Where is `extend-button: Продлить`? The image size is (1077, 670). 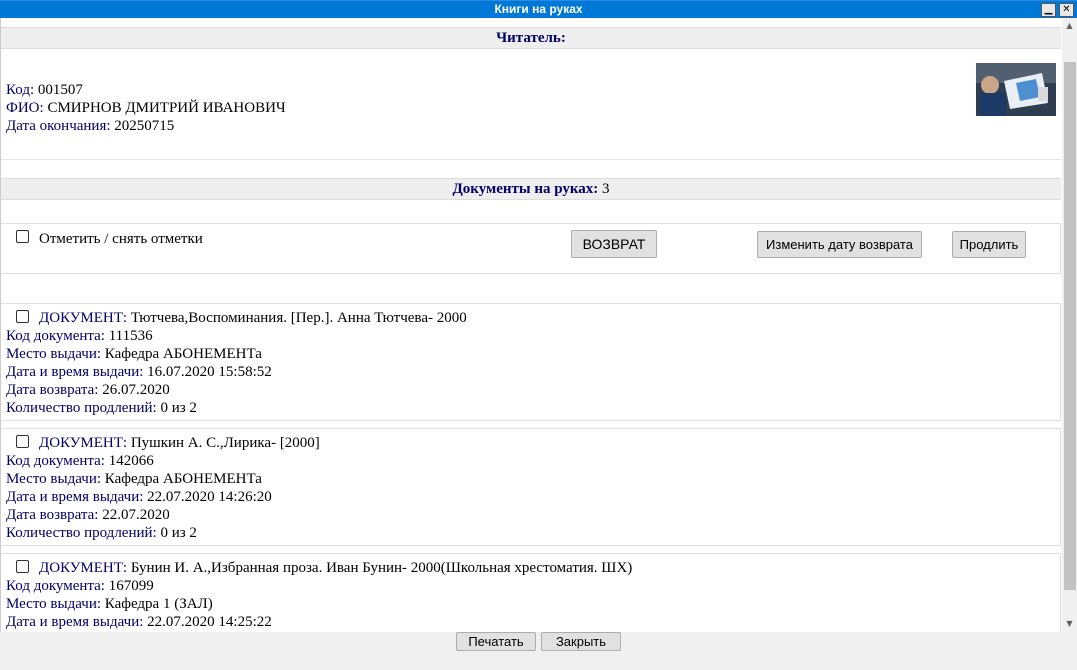
extend-button: Продлить is located at coordinates (989, 244).